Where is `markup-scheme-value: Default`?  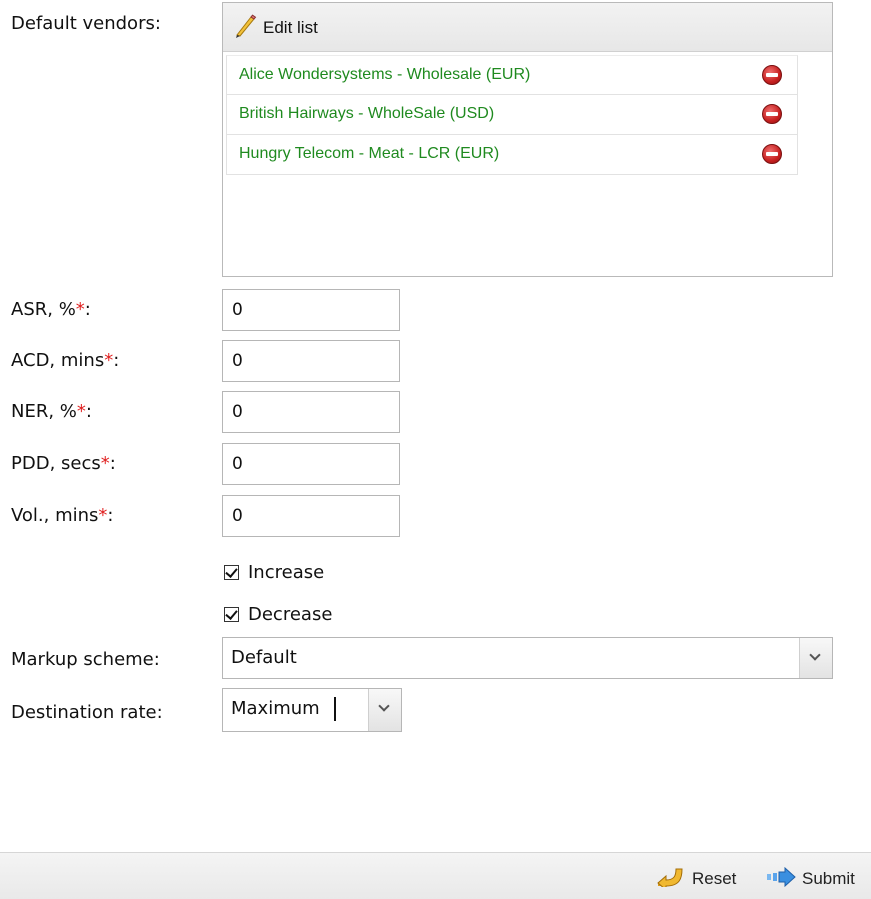
markup-scheme-value: Default is located at coordinates (264, 657).